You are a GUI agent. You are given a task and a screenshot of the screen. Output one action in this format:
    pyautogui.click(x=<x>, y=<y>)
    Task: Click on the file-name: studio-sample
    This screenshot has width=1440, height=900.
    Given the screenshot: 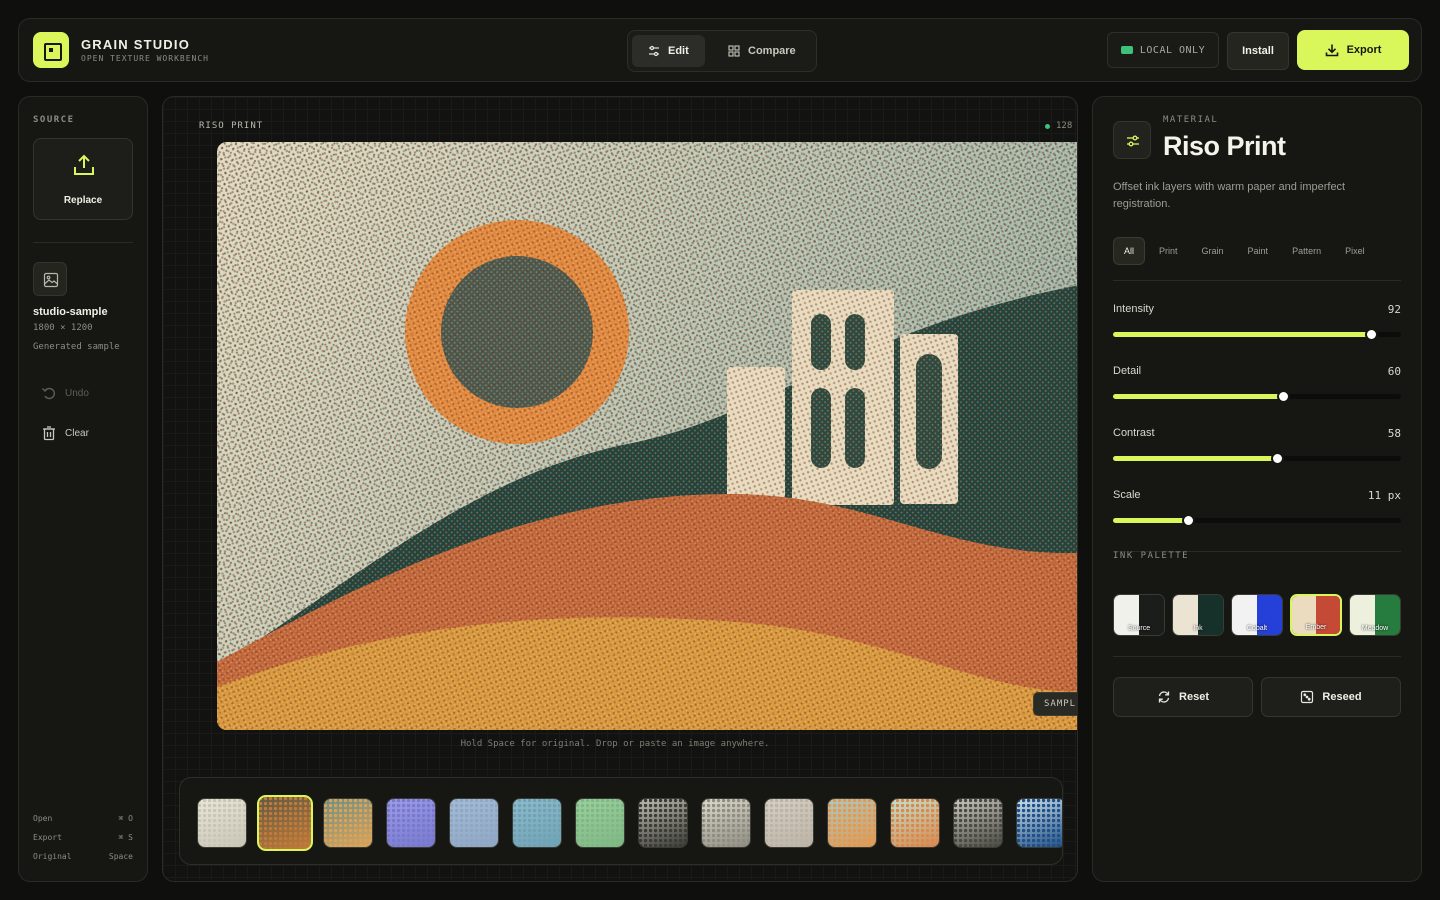 What is the action you would take?
    pyautogui.click(x=70, y=312)
    